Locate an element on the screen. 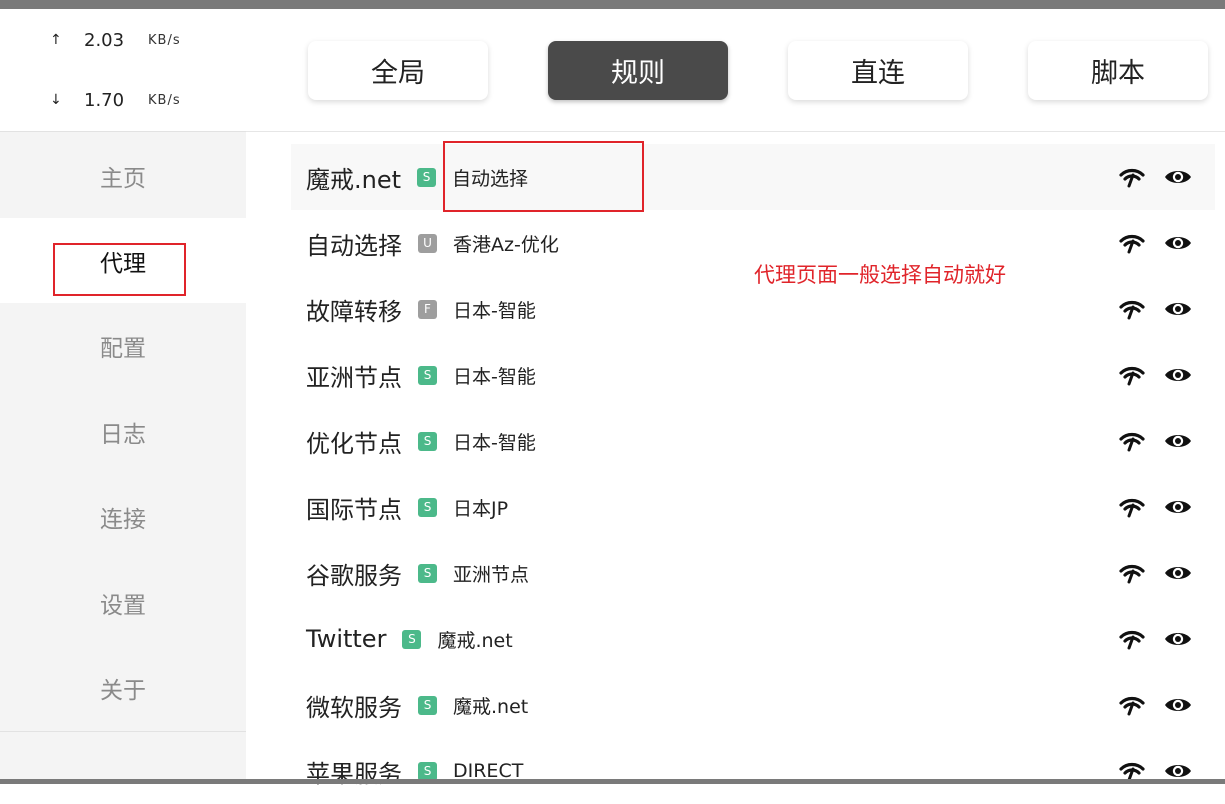 The width and height of the screenshot is (1225, 804). annotation-box-selected-node is located at coordinates (543, 176).